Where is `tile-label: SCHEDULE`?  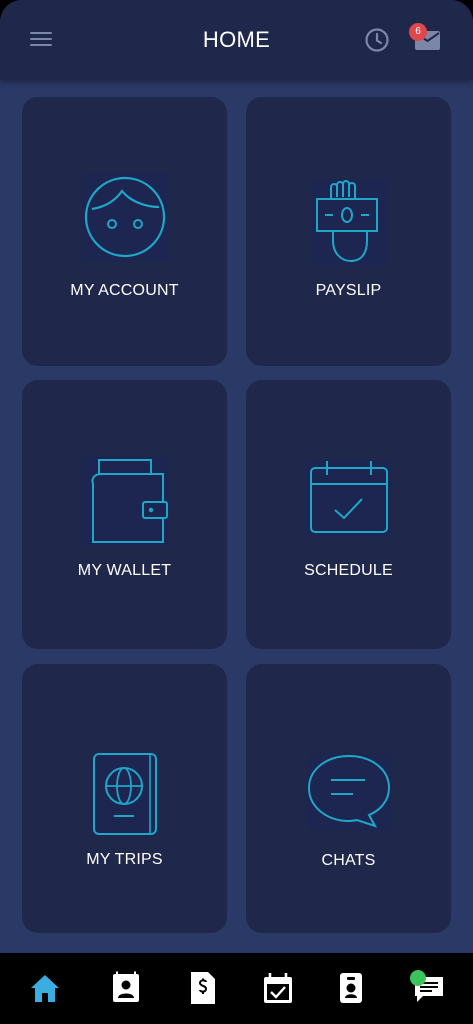 tile-label: SCHEDULE is located at coordinates (348, 570).